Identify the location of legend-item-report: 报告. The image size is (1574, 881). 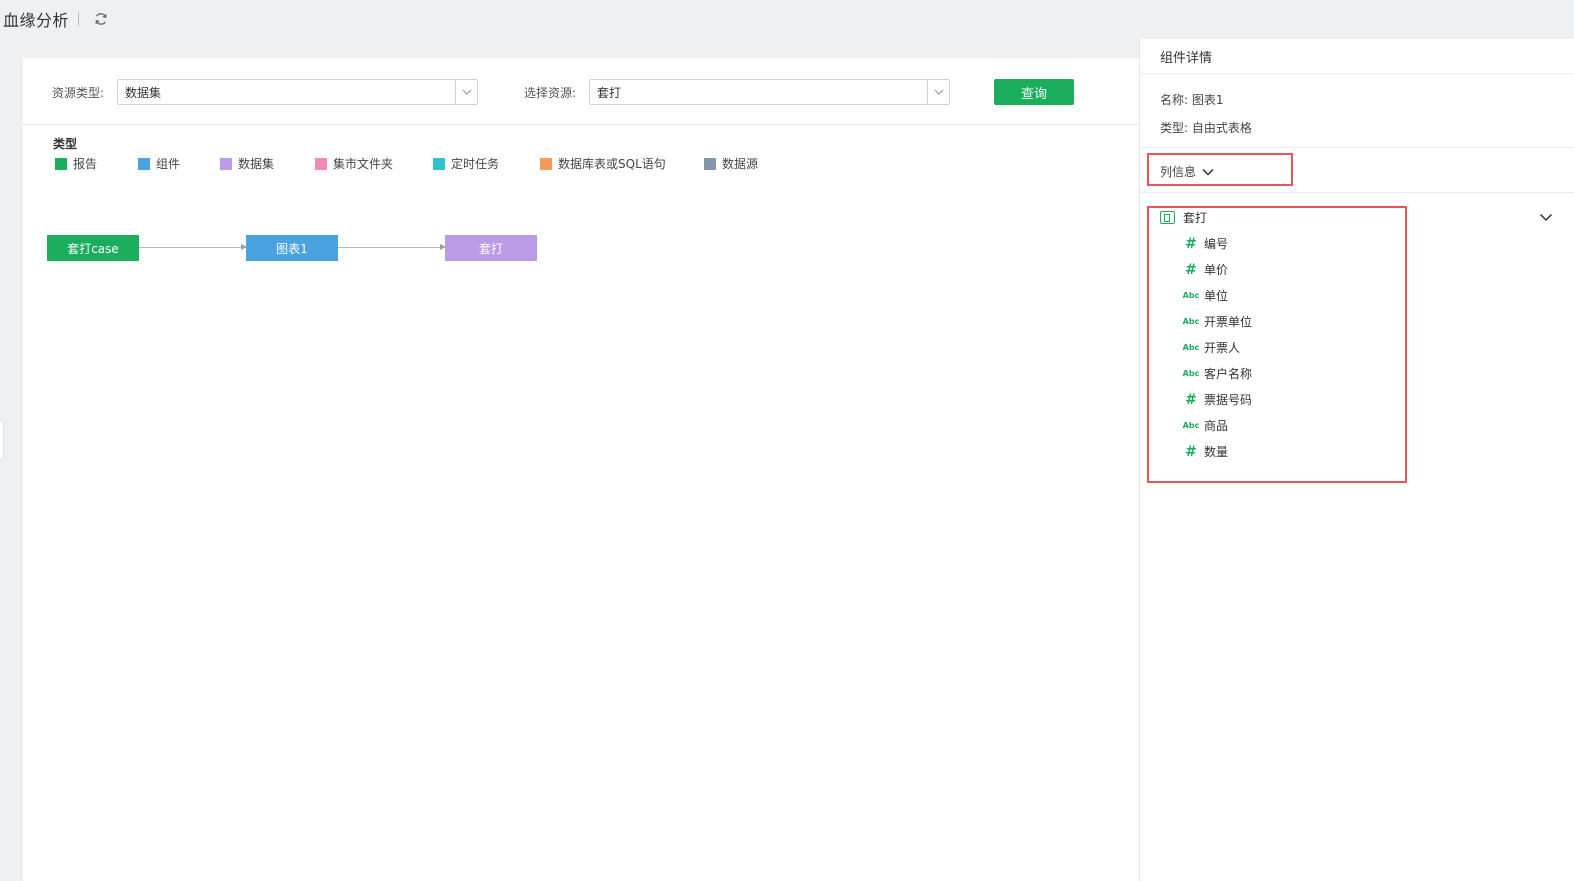
(76, 163).